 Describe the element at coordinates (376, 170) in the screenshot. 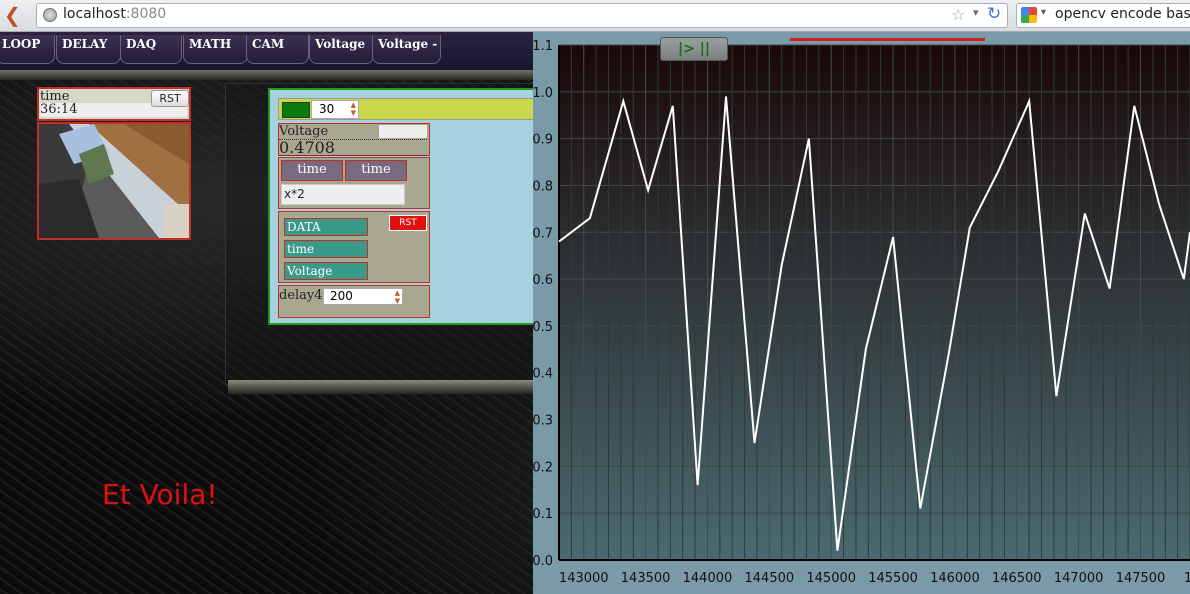

I see `math-input-b: time` at that location.